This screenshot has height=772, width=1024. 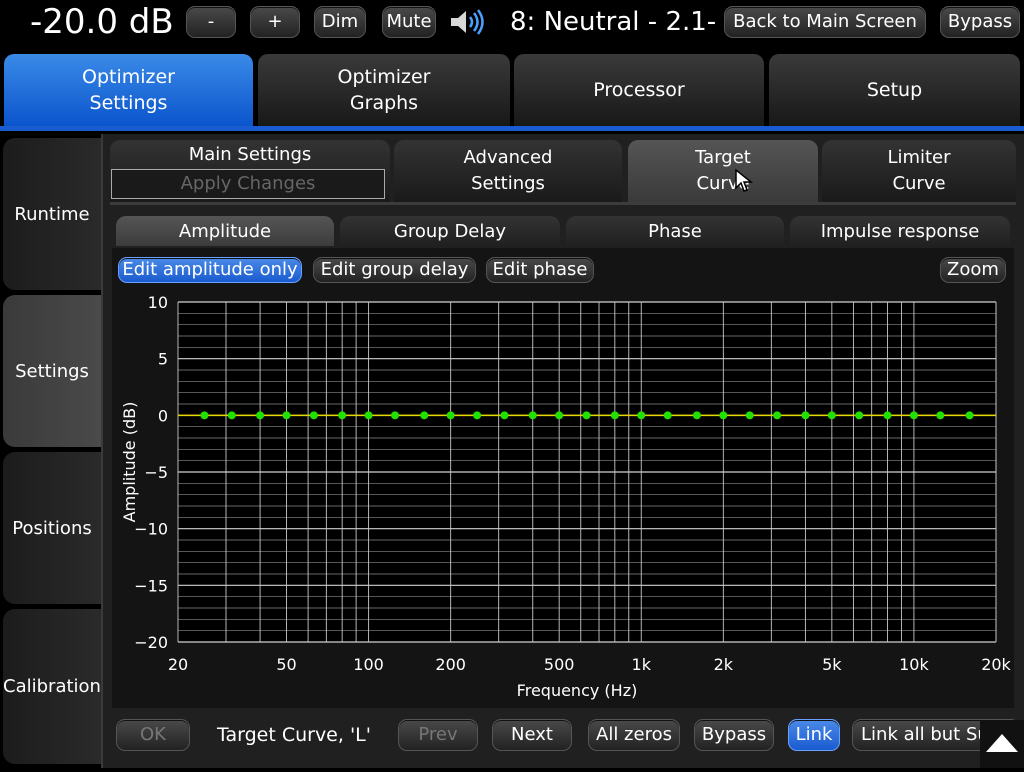 I want to click on tab-label: Main Settings, so click(x=250, y=154).